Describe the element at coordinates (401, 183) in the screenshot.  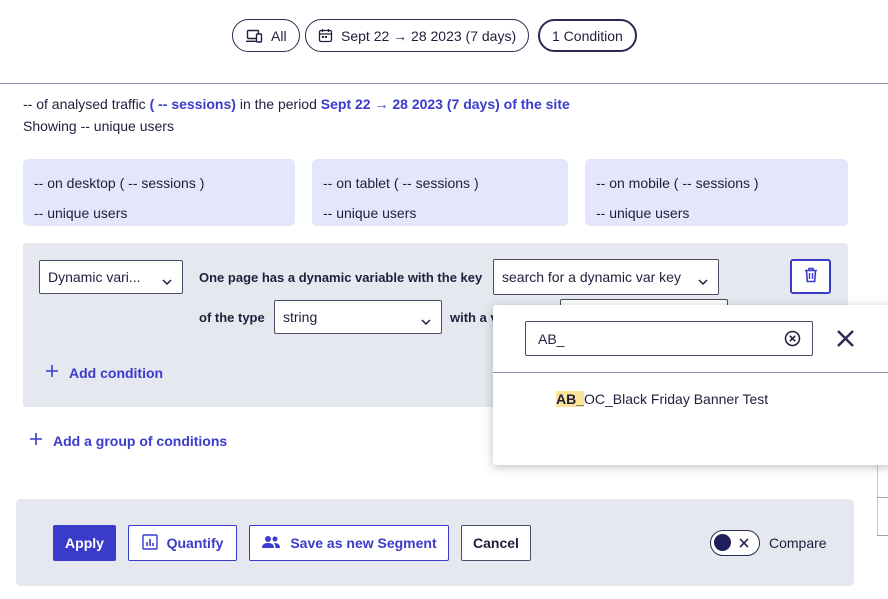
I see `tablet-sessions: -- on tablet ( -- sessions )` at that location.